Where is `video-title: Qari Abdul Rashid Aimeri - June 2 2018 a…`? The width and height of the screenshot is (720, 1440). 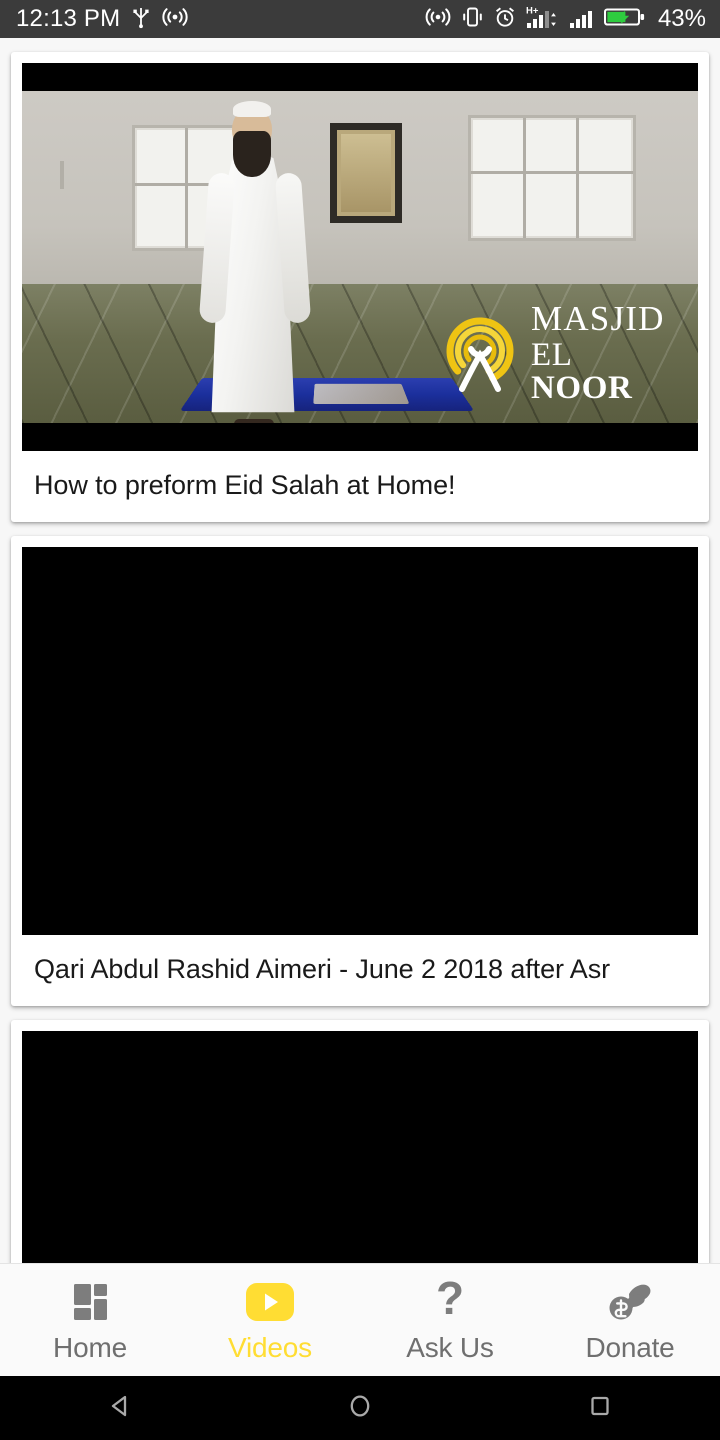 video-title: Qari Abdul Rashid Aimeri - June 2 2018 a… is located at coordinates (322, 969).